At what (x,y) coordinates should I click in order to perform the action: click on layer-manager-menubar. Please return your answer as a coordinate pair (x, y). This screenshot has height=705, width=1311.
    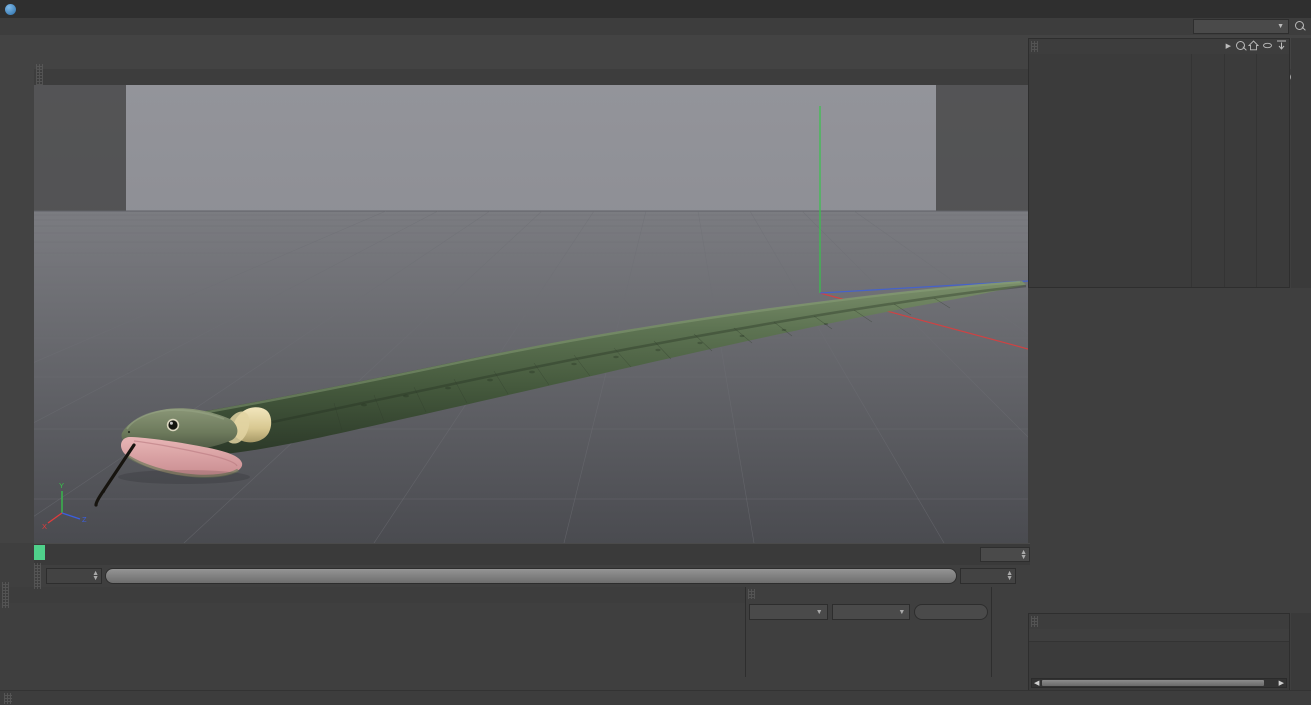
    Looking at the image, I should click on (1159, 621).